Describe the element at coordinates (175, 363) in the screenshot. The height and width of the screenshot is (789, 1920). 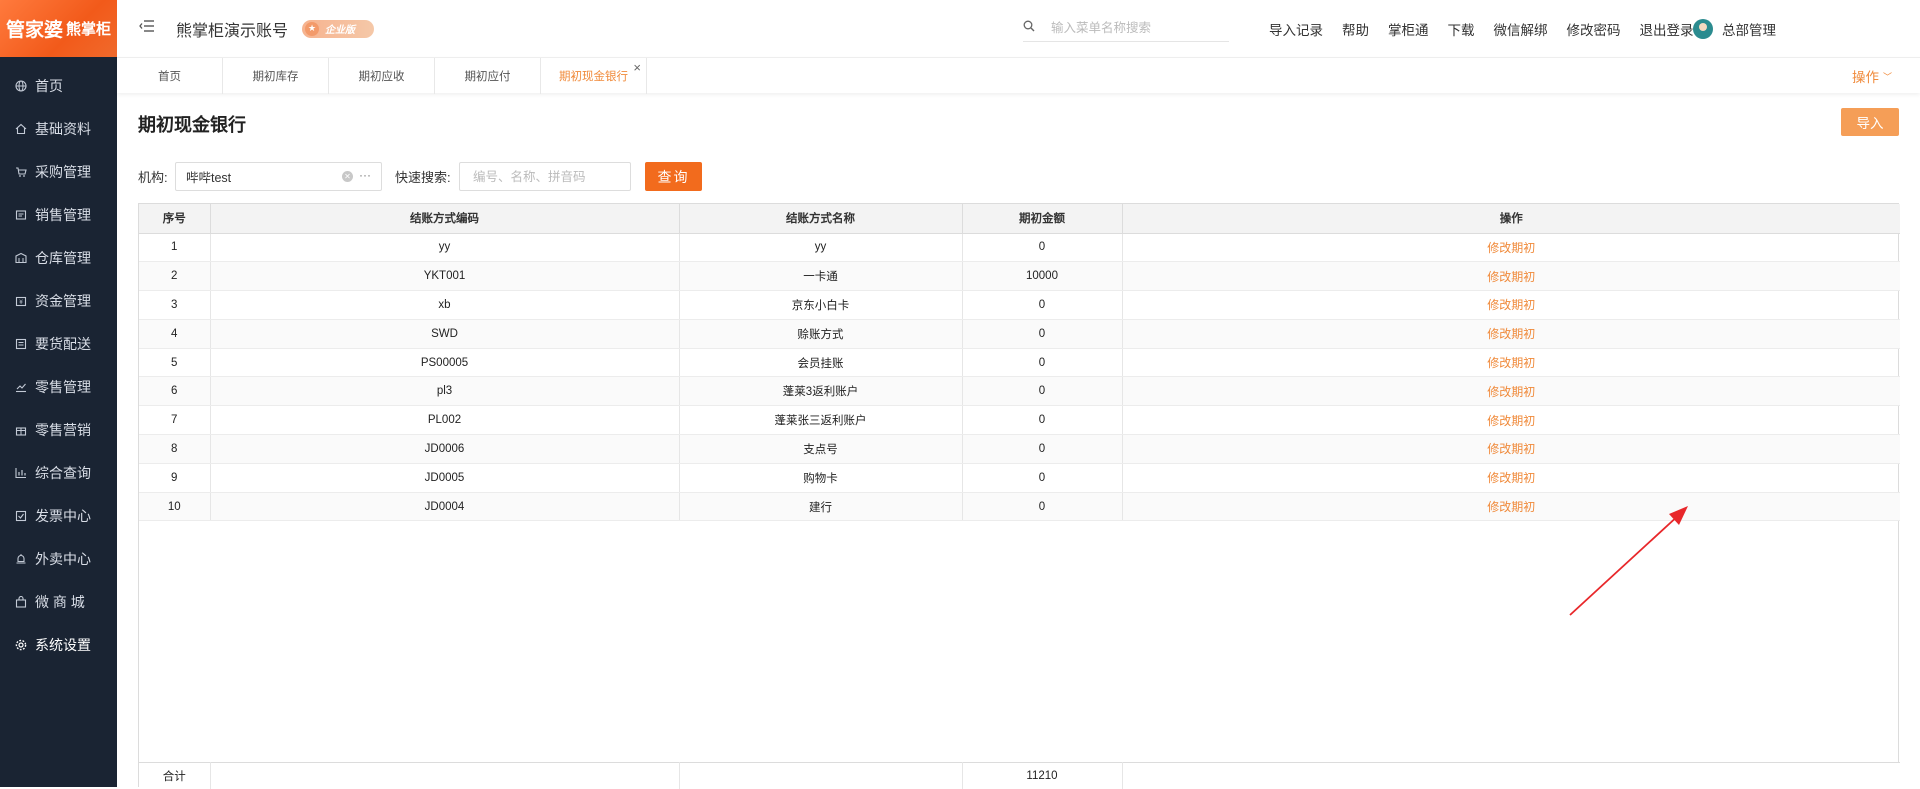
I see `row-no: 5` at that location.